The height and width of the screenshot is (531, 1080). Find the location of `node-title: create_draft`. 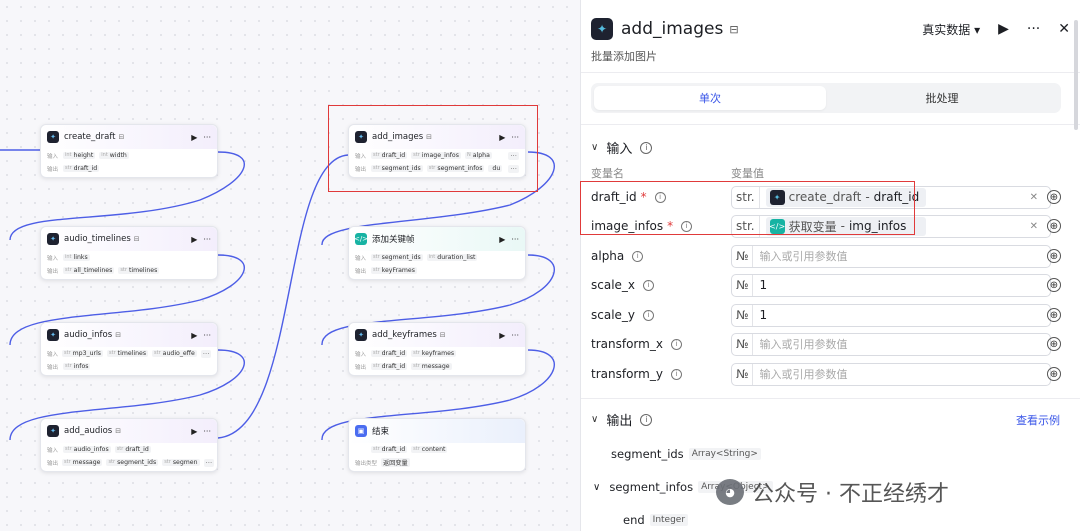

node-title: create_draft is located at coordinates (90, 137).